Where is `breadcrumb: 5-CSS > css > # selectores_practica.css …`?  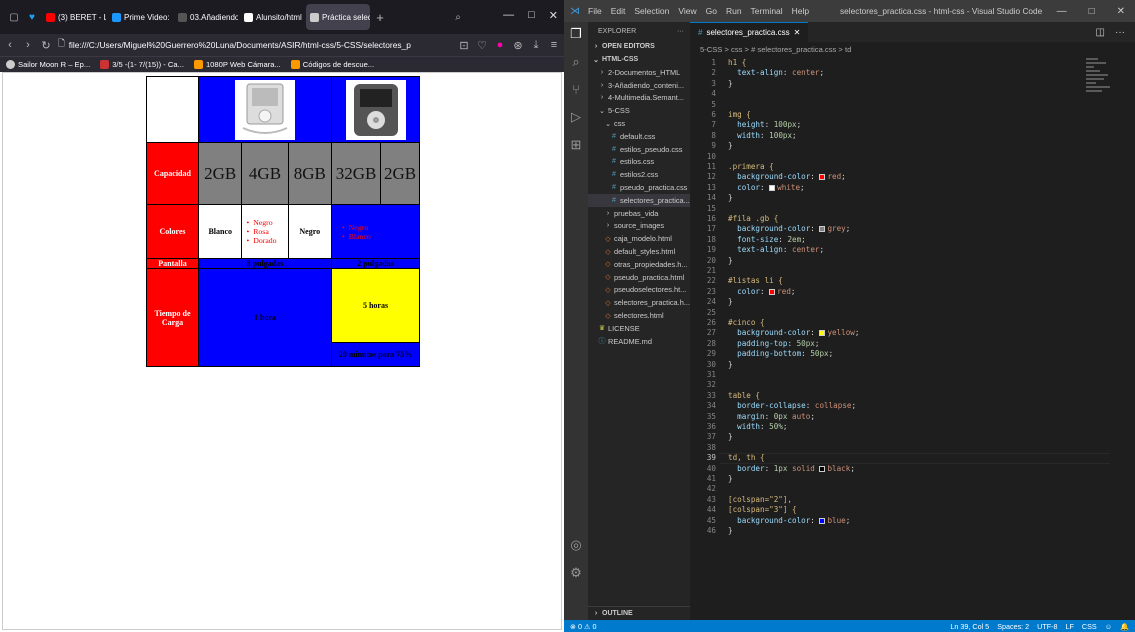
breadcrumb: 5-CSS > css > # selectores_practica.css … is located at coordinates (912, 49).